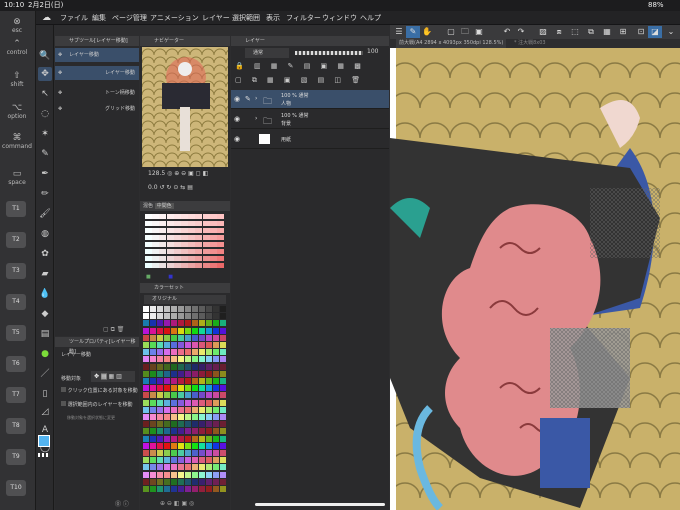 The height and width of the screenshot is (510, 680). What do you see at coordinates (303, 18) in the screenshot?
I see `menu-filter: フィルター` at bounding box center [303, 18].